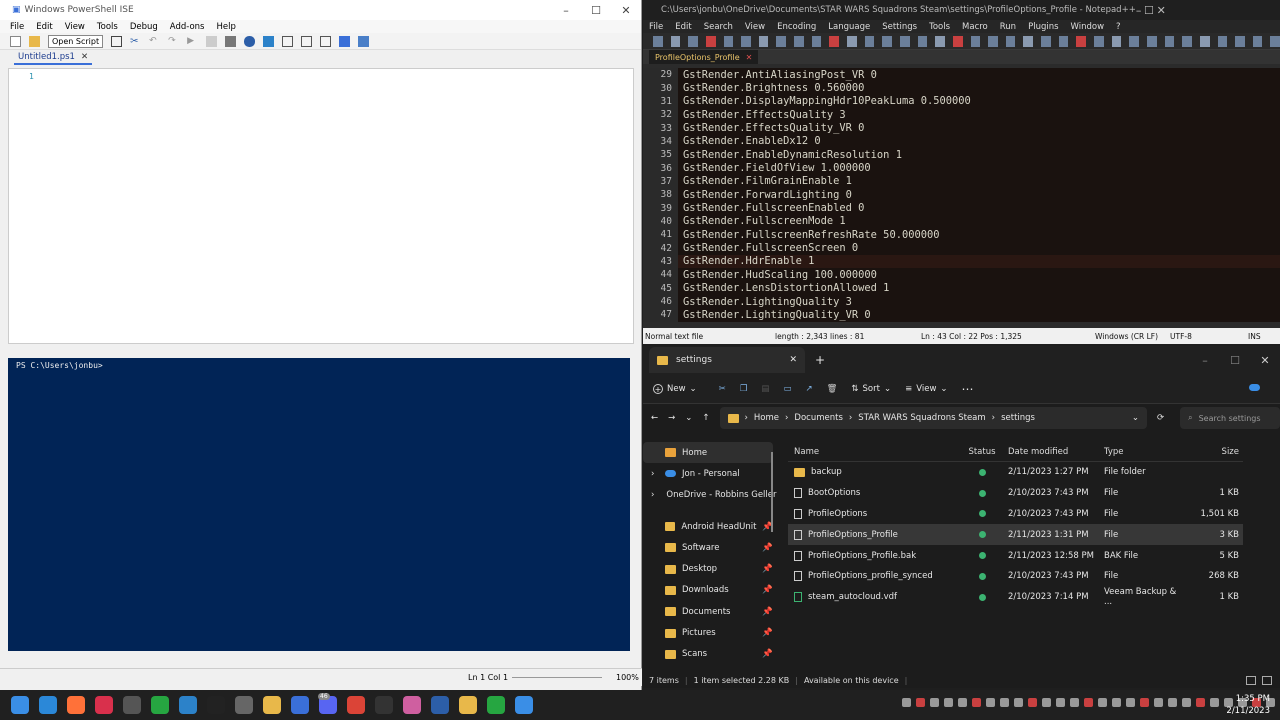  What do you see at coordinates (1144, 452) in the screenshot?
I see `column-type: Type` at bounding box center [1144, 452].